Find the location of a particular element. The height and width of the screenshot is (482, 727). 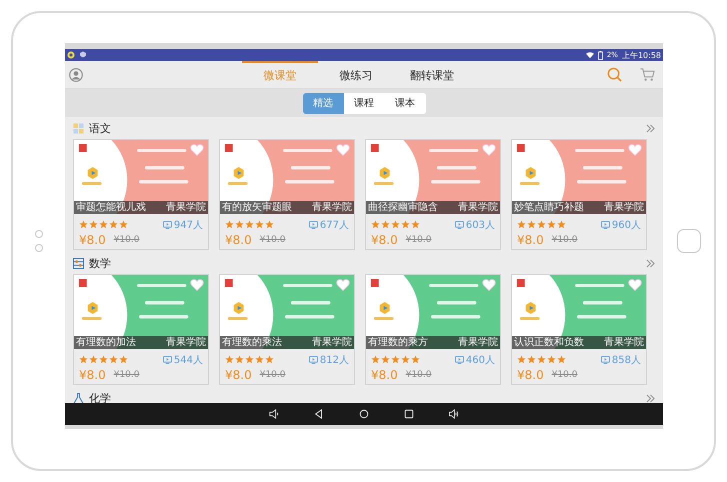

battery-icon is located at coordinates (600, 55).